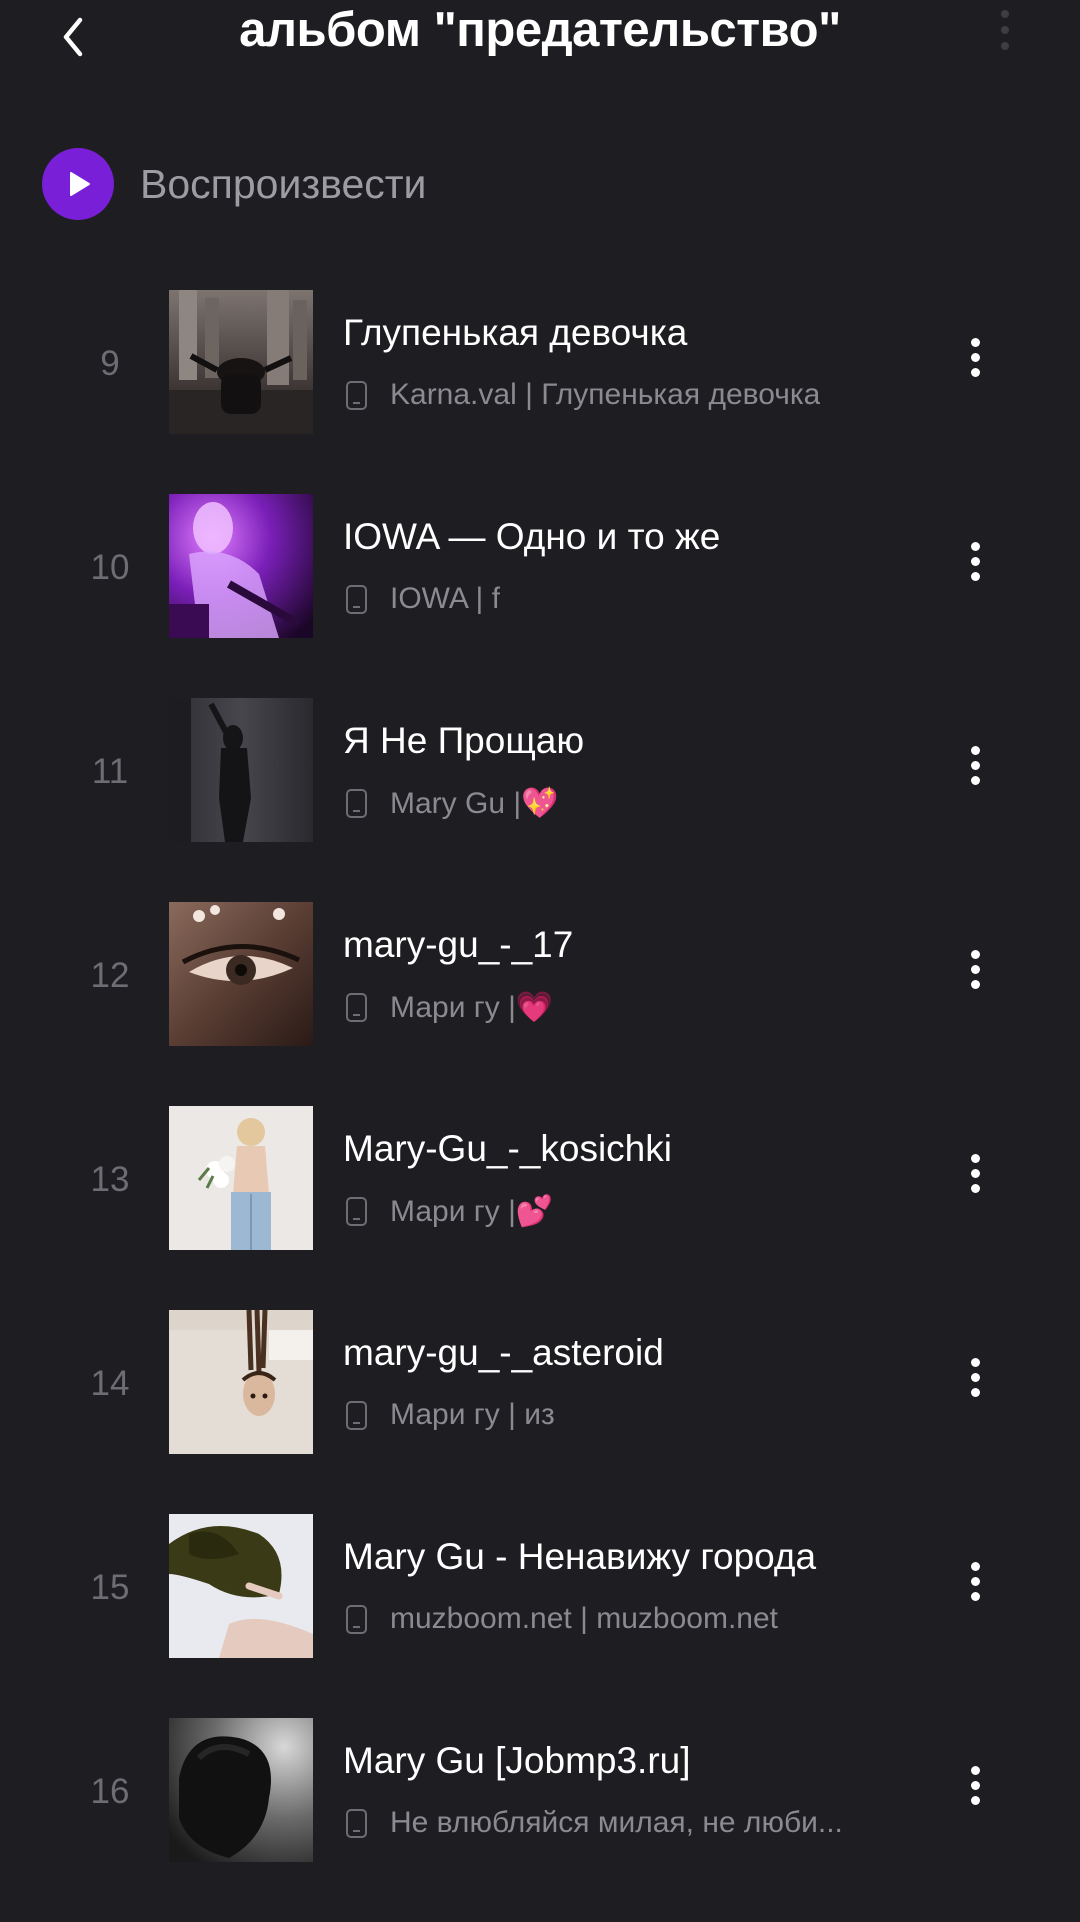 The width and height of the screenshot is (1080, 1922). What do you see at coordinates (110, 1179) in the screenshot?
I see `track-number: 13` at bounding box center [110, 1179].